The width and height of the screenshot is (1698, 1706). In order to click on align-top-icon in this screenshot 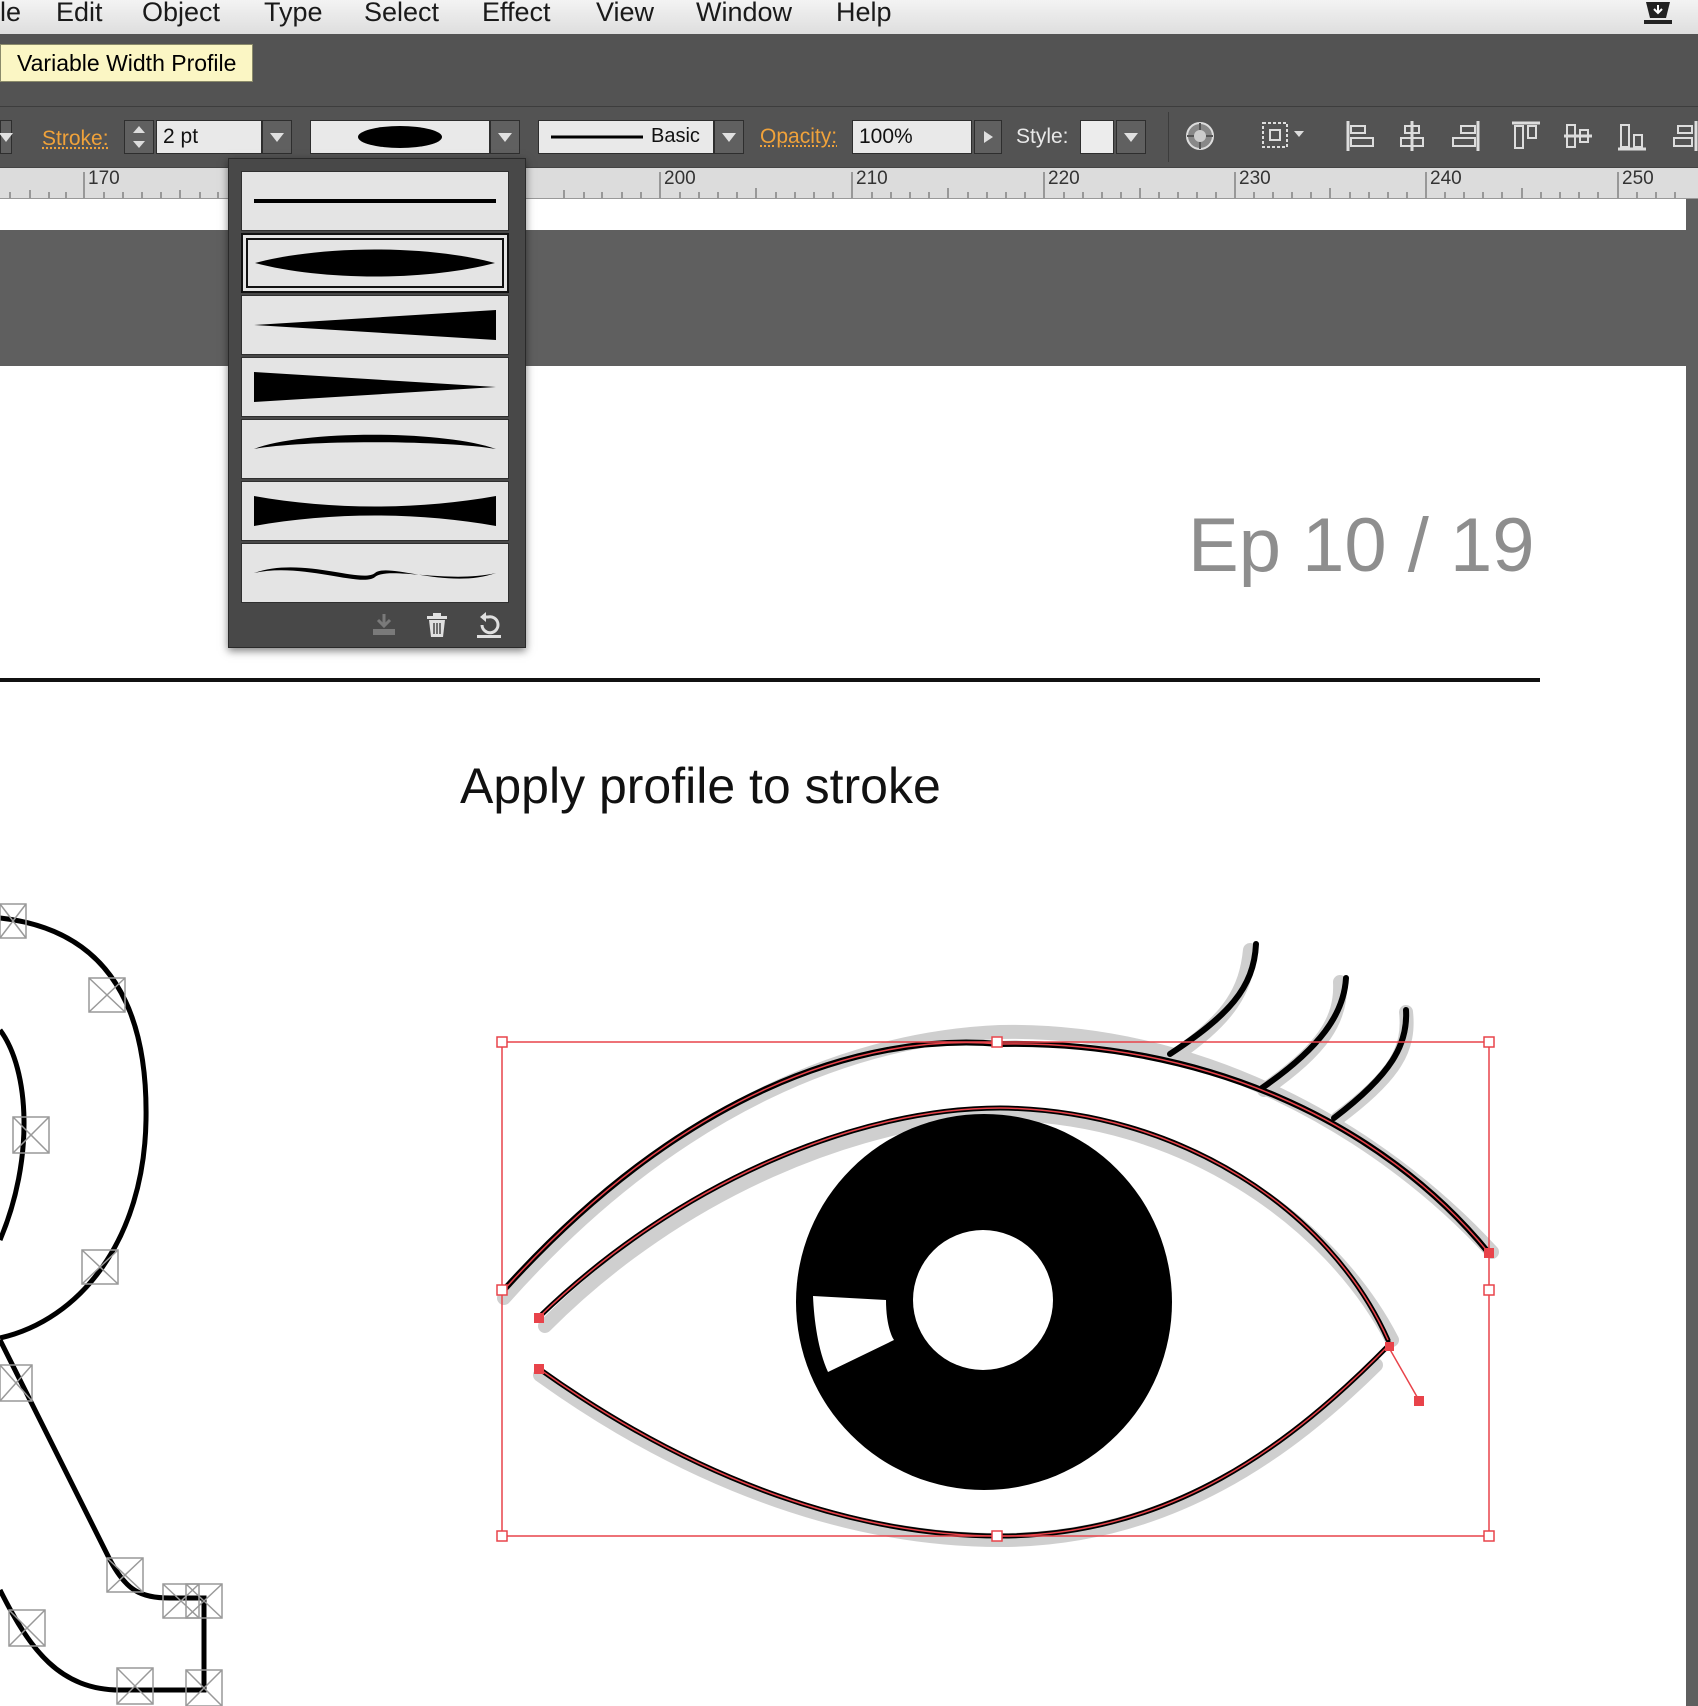, I will do `click(1526, 136)`.